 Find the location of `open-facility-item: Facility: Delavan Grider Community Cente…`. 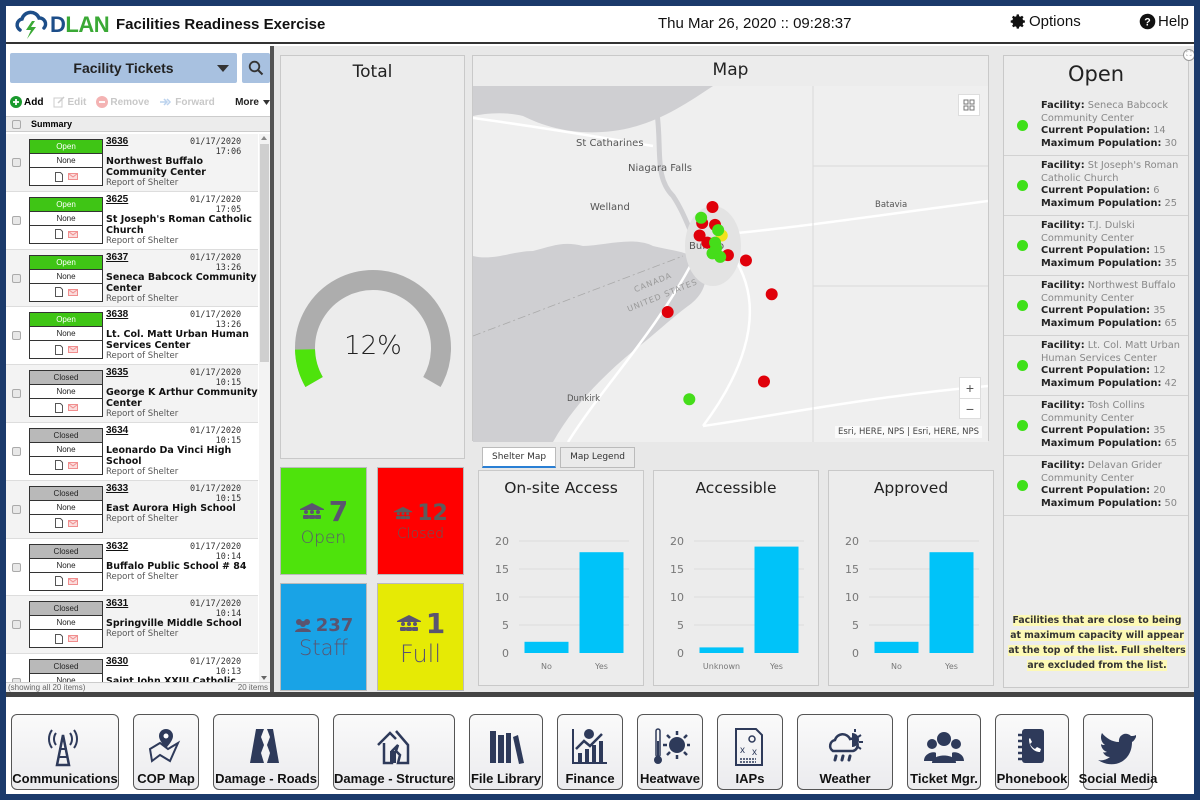

open-facility-item: Facility: Delavan Grider Community Cente… is located at coordinates (1096, 486).